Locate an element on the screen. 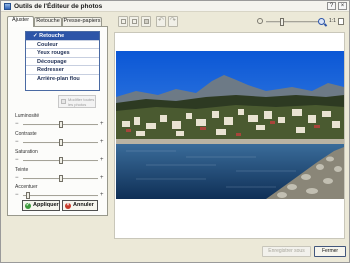 The height and width of the screenshot is (263, 350). brightness-label: Luminosité is located at coordinates (27, 116).